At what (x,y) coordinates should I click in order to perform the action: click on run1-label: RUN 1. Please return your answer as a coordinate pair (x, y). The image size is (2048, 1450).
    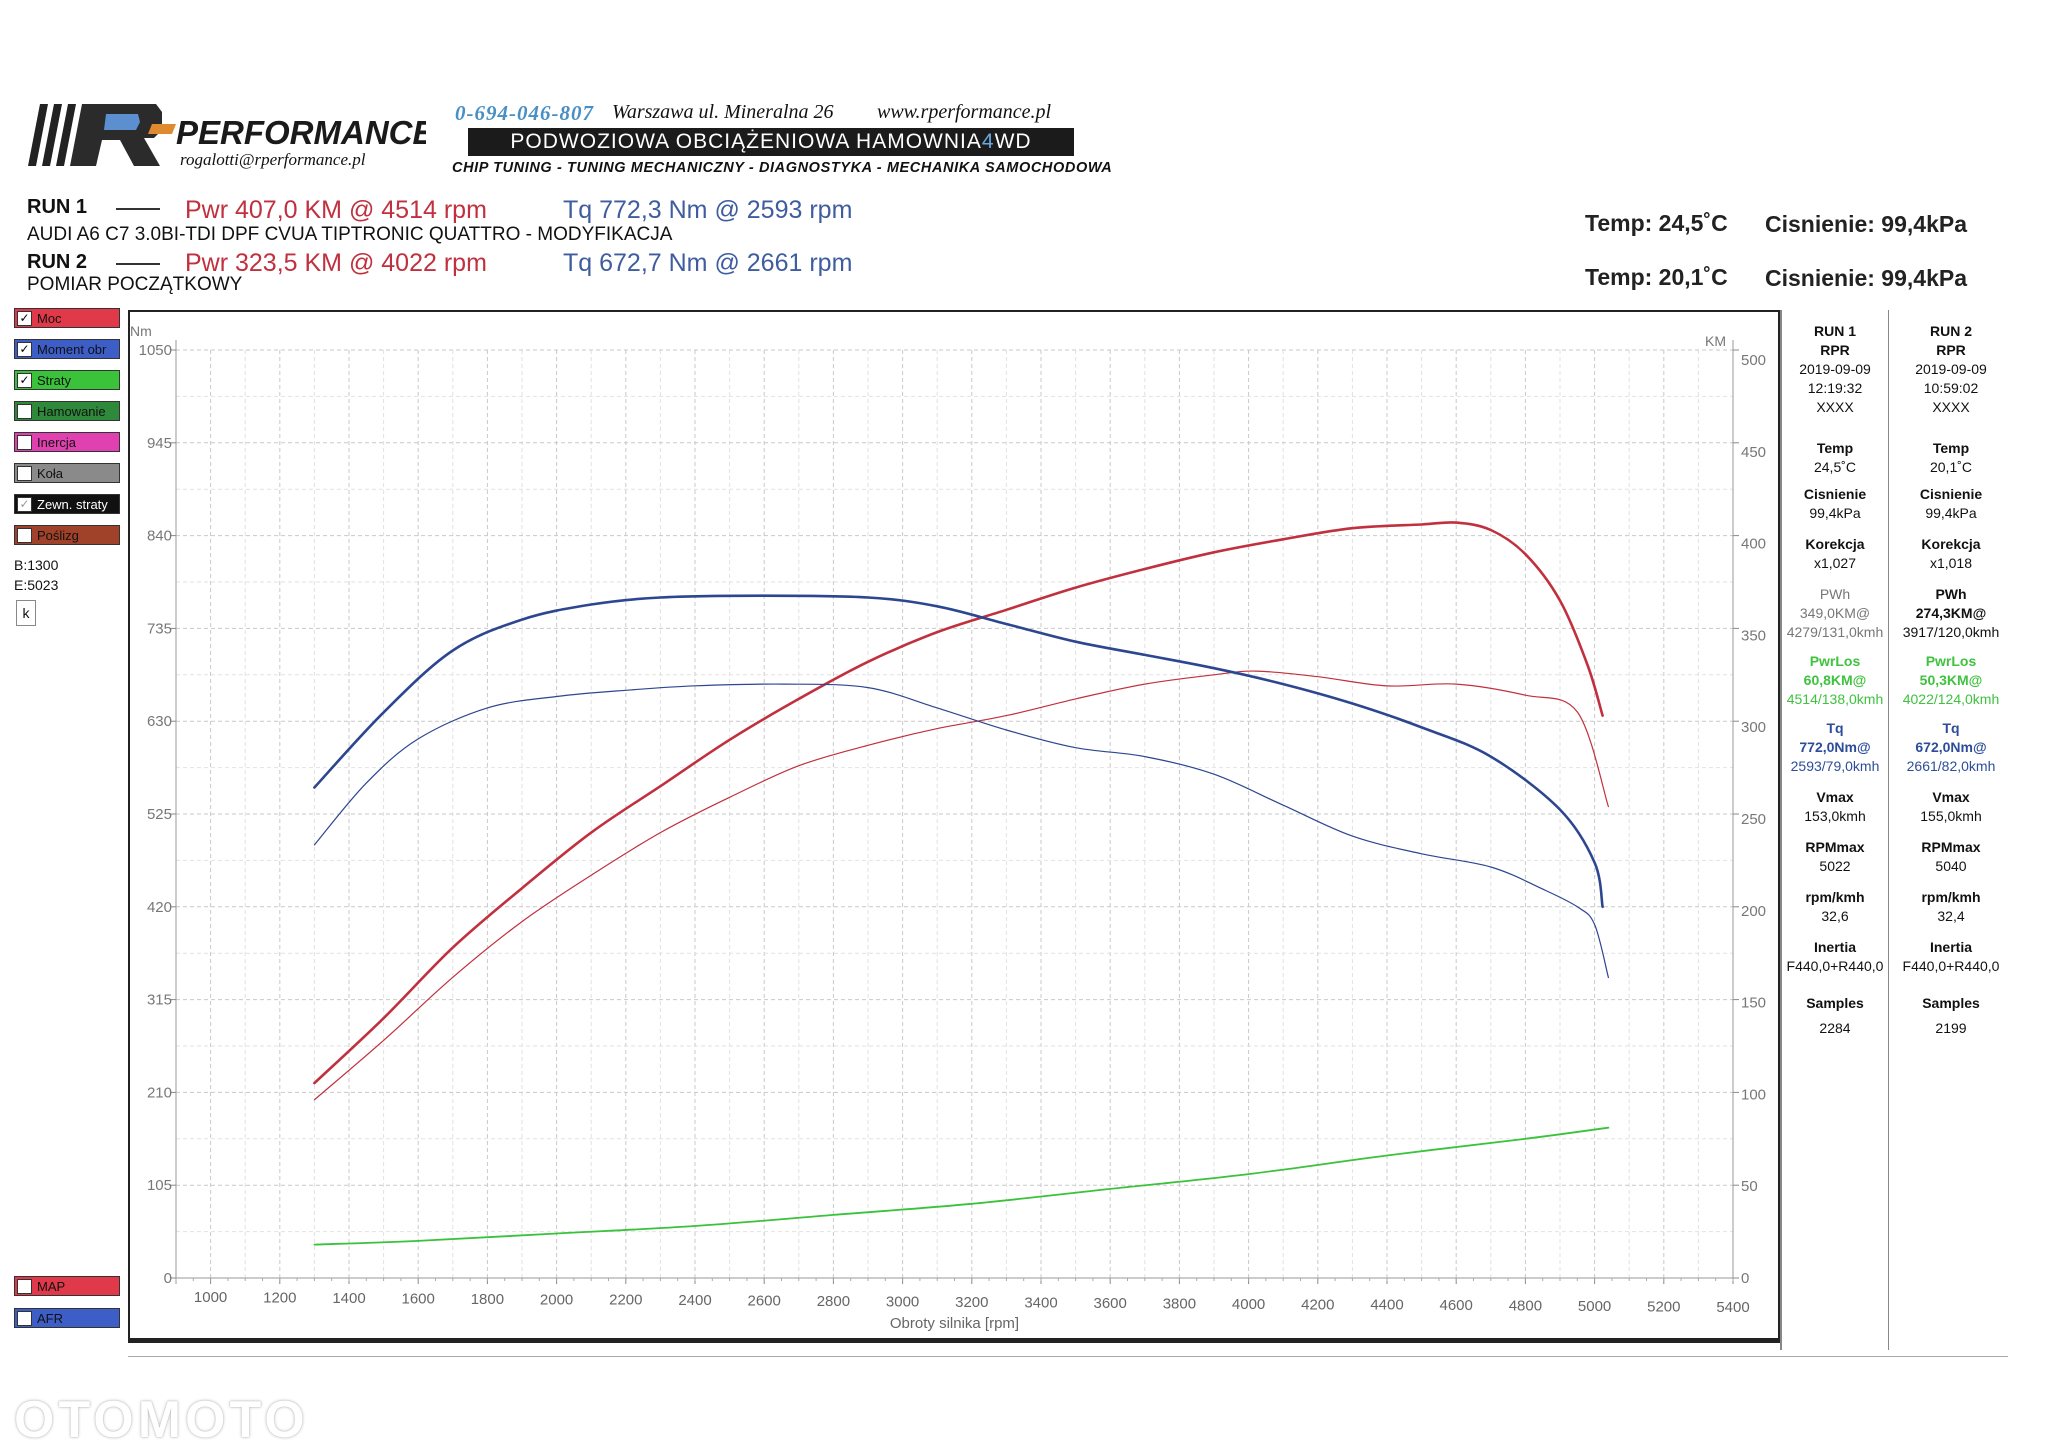
    Looking at the image, I should click on (57, 207).